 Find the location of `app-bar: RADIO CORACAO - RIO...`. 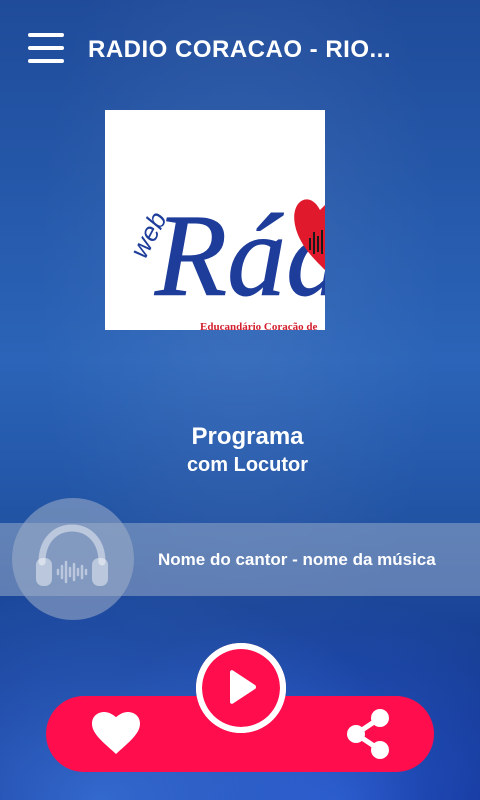

app-bar: RADIO CORACAO - RIO... is located at coordinates (240, 50).